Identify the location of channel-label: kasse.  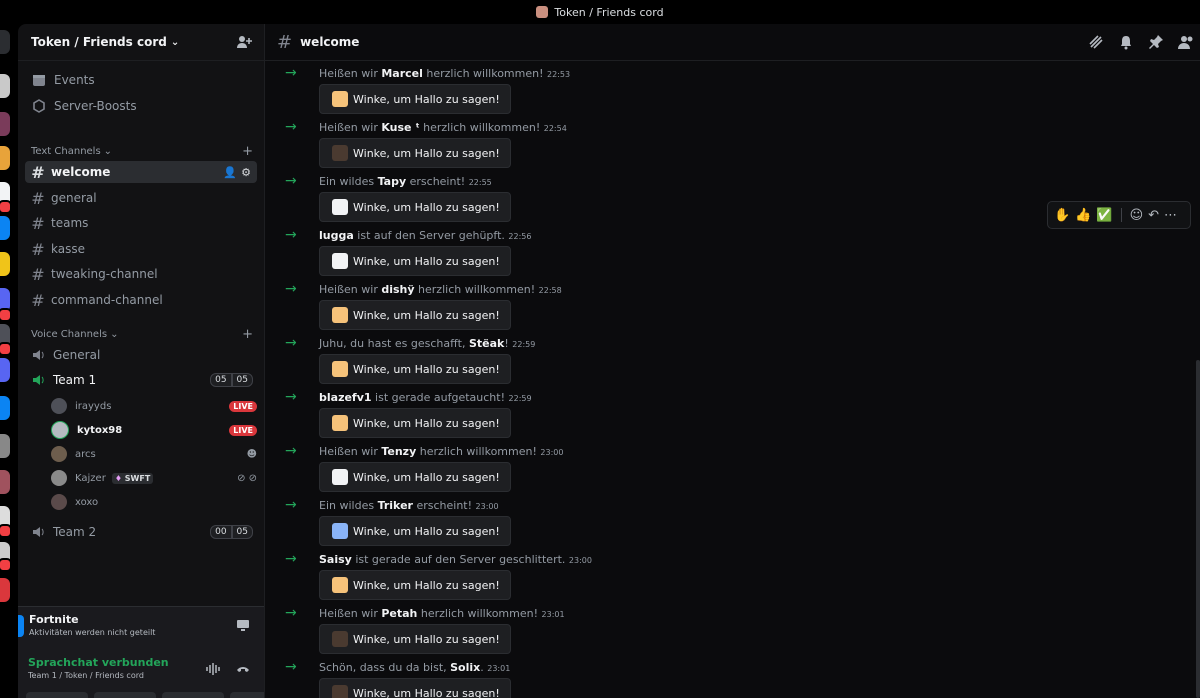
(68, 249).